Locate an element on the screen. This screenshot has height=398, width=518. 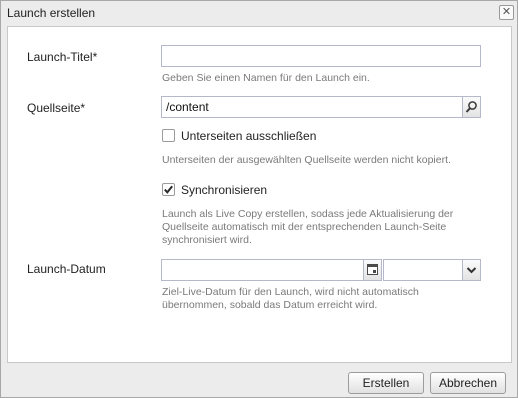
source-page-input is located at coordinates (312, 107).